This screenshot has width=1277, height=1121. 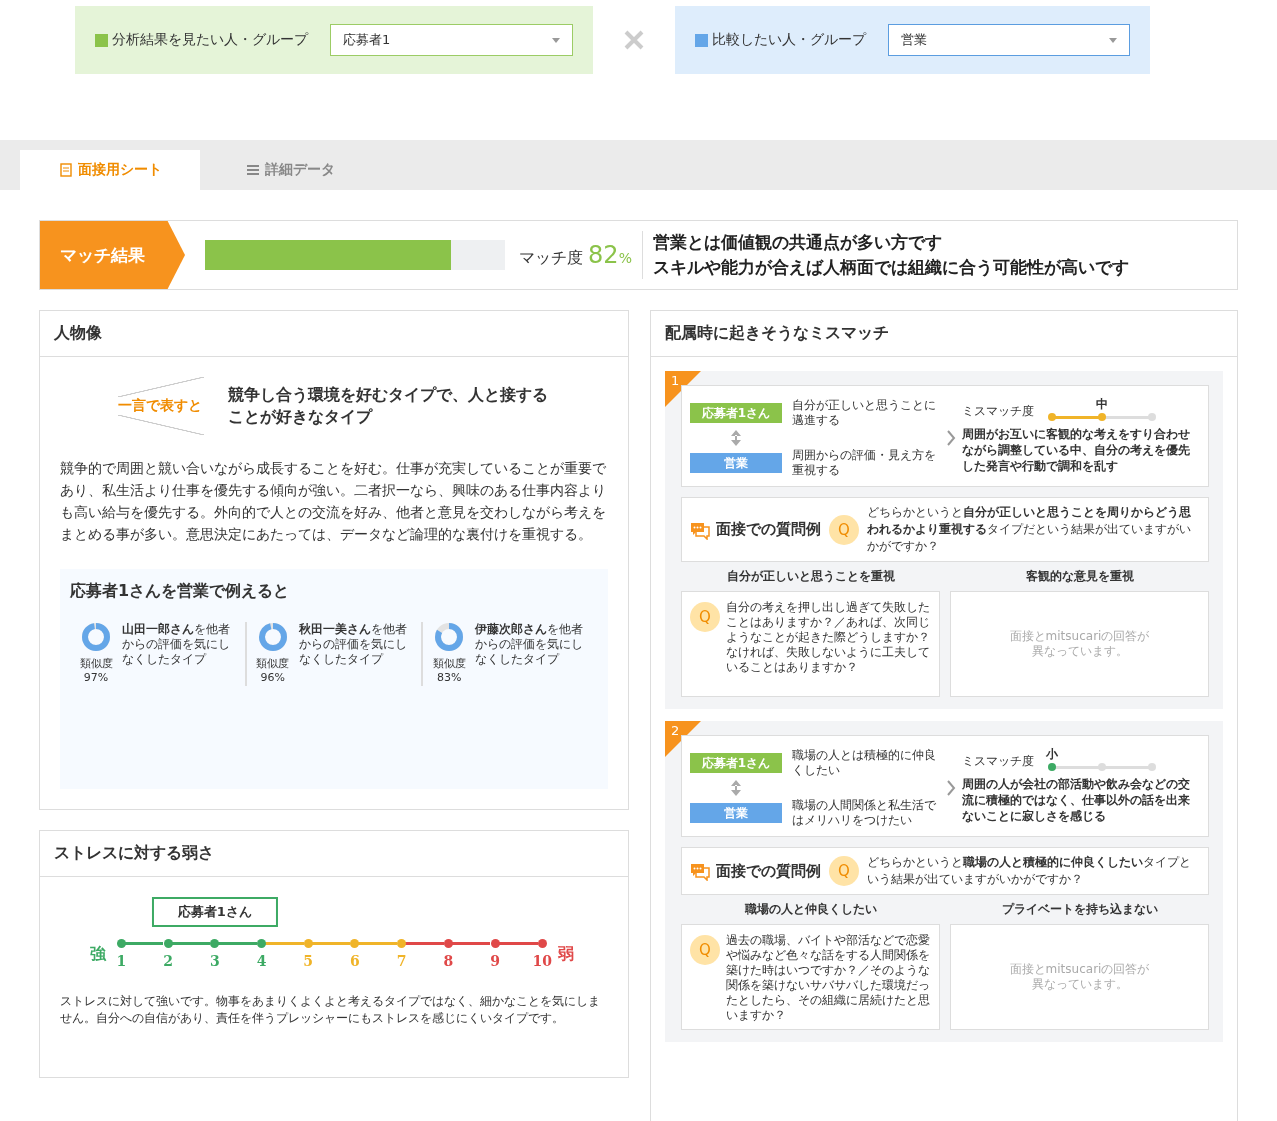 What do you see at coordinates (388, 405) in the screenshot?
I see `tagline: 競争し合う環境を好むタイプで、人と接することが好きなタイプ` at bounding box center [388, 405].